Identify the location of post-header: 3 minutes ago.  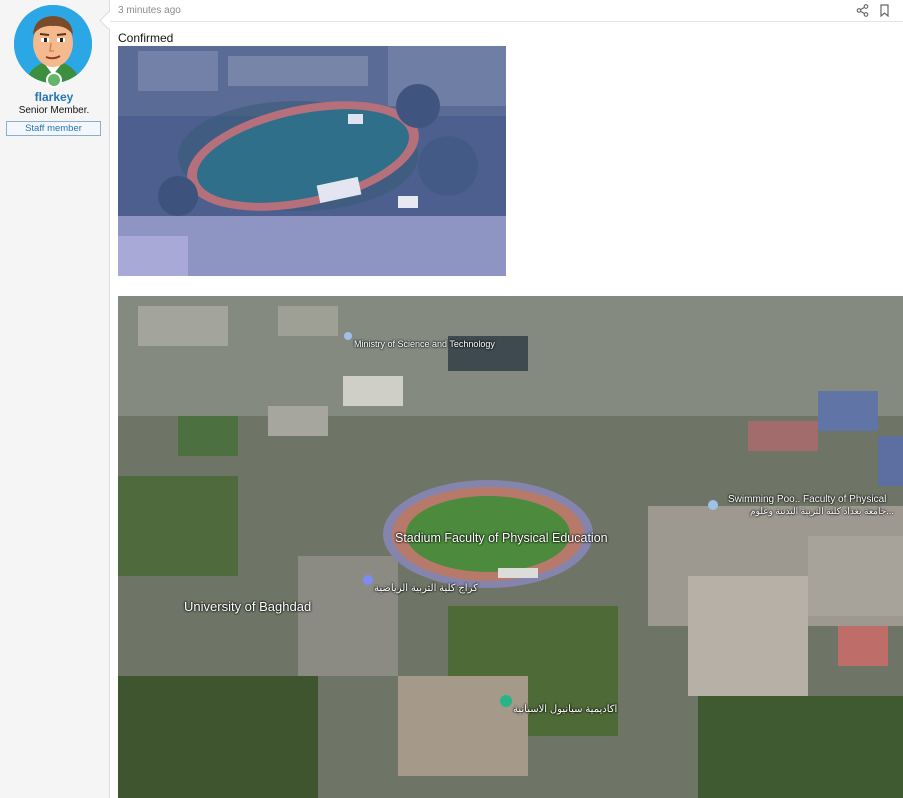
(506, 11).